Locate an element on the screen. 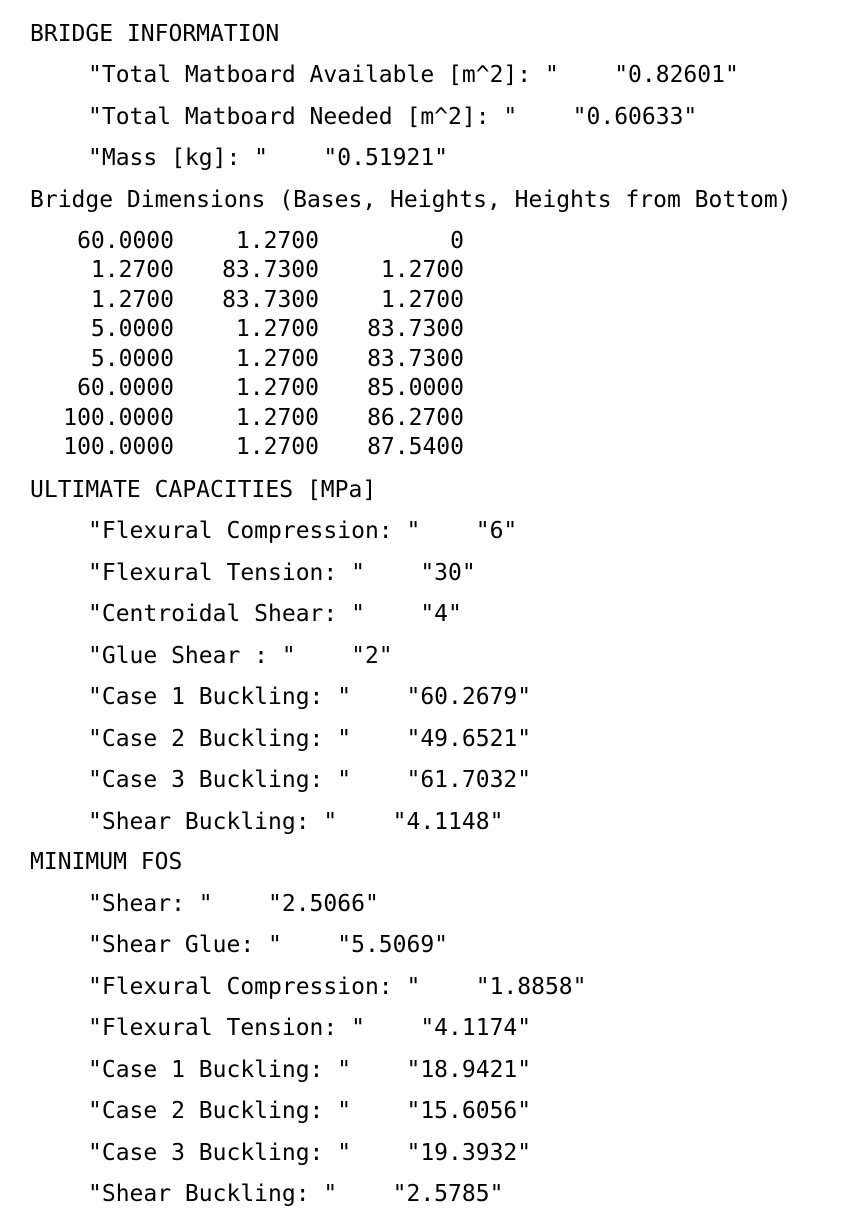 The height and width of the screenshot is (1218, 842). output-line-centroidal-shear-capacity: "Centroidal Shear: " "4" is located at coordinates (275, 614).